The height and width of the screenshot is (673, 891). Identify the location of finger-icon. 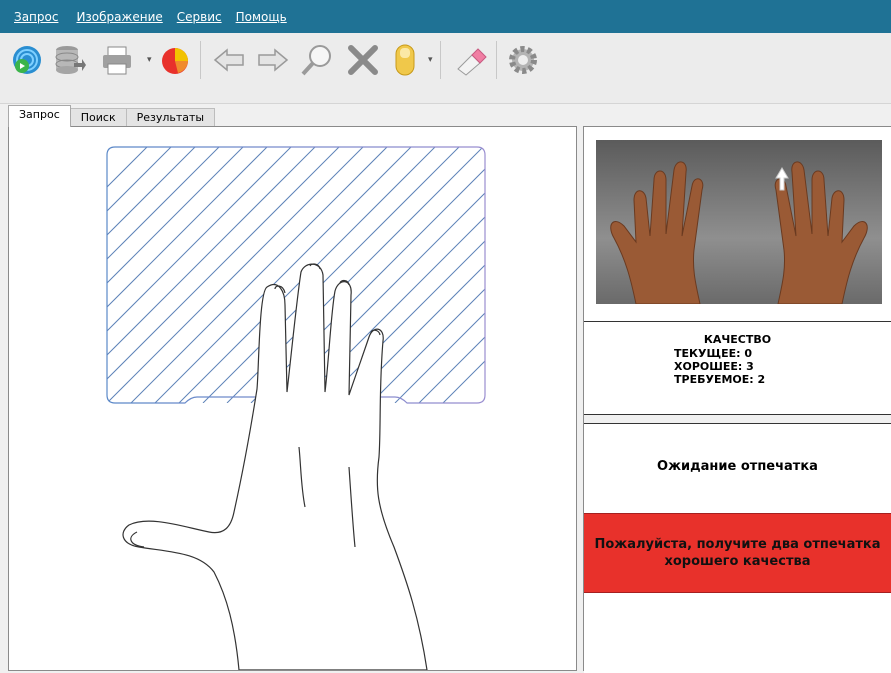
(405, 60).